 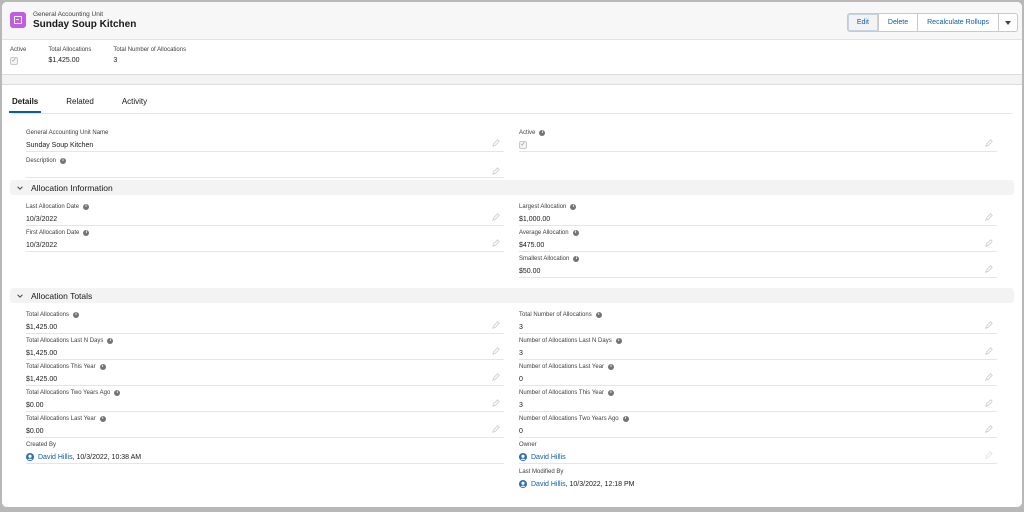 I want to click on field-label-text: Total Number of Allocations, so click(x=555, y=314).